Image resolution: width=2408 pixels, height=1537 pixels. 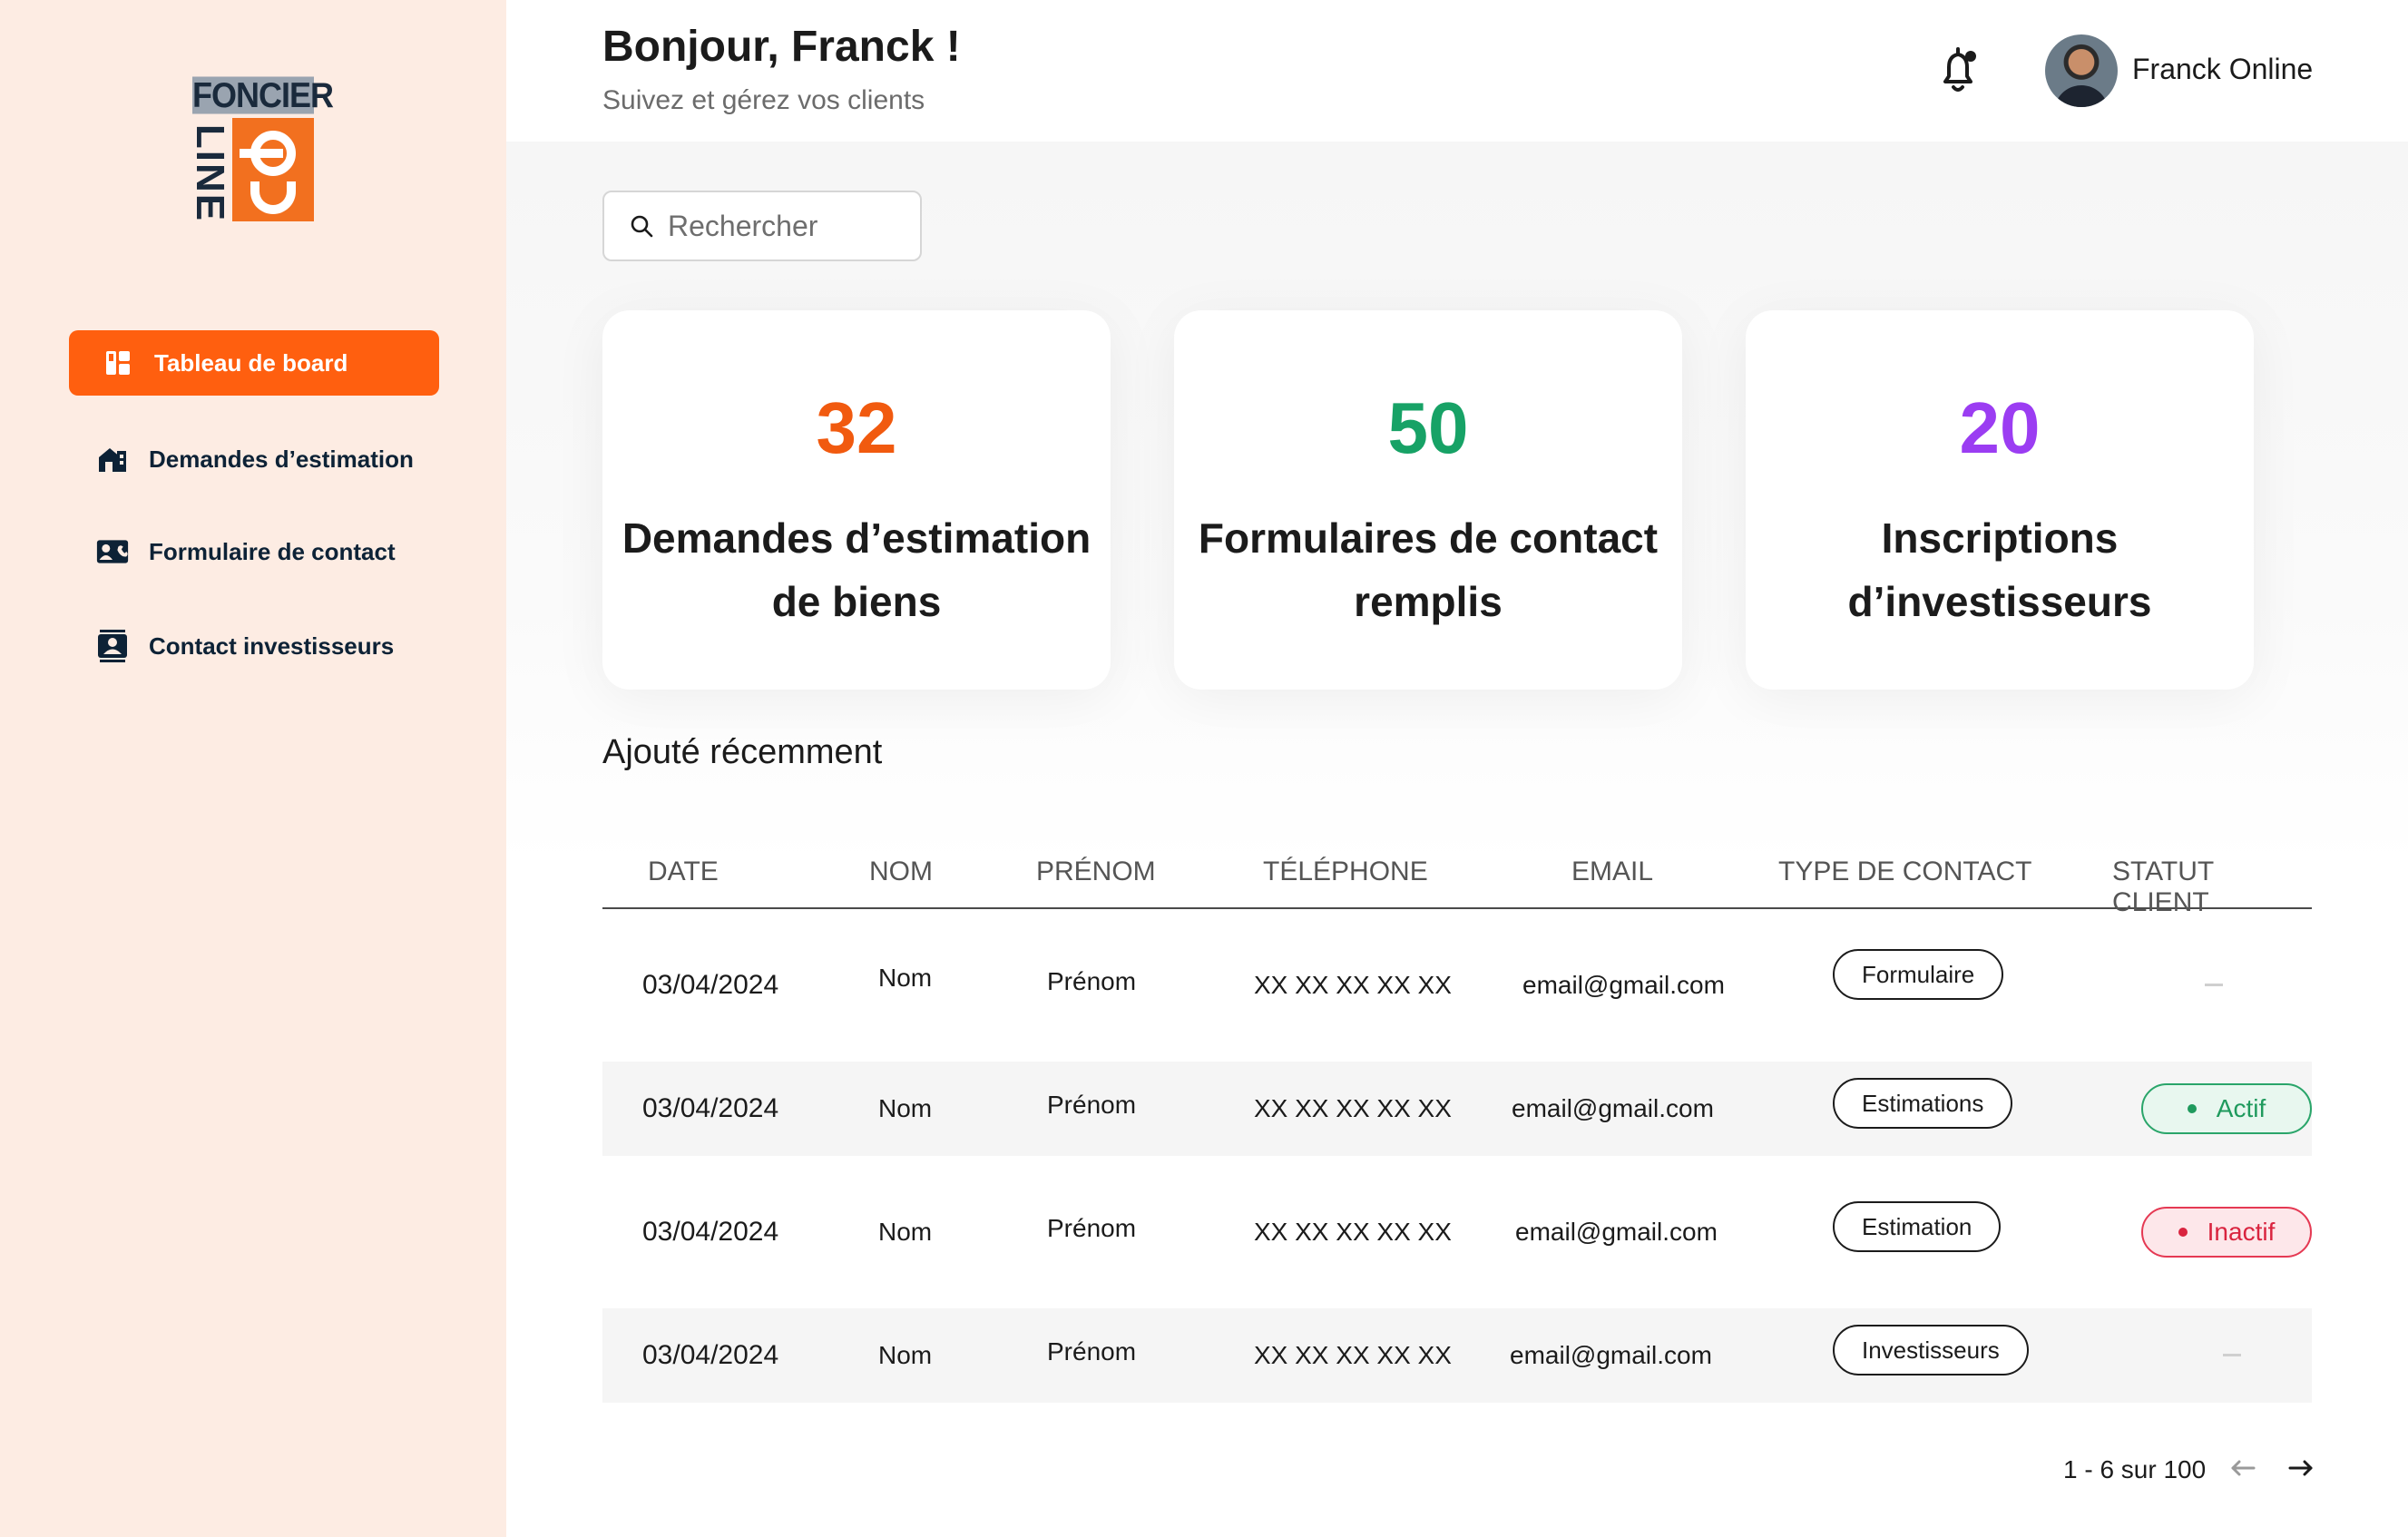 I want to click on search-input, so click(x=786, y=226).